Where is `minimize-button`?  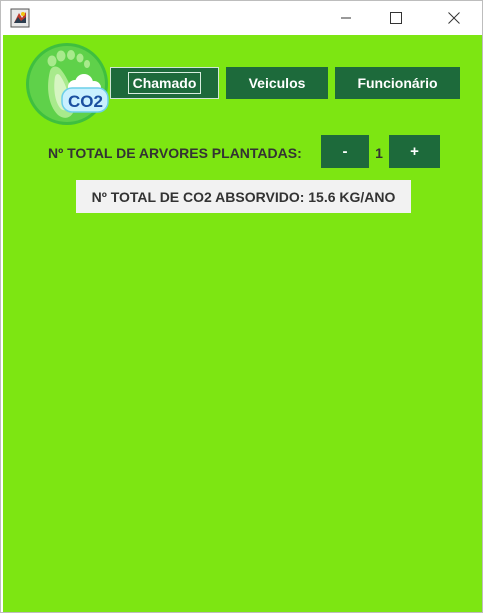
minimize-button is located at coordinates (346, 18).